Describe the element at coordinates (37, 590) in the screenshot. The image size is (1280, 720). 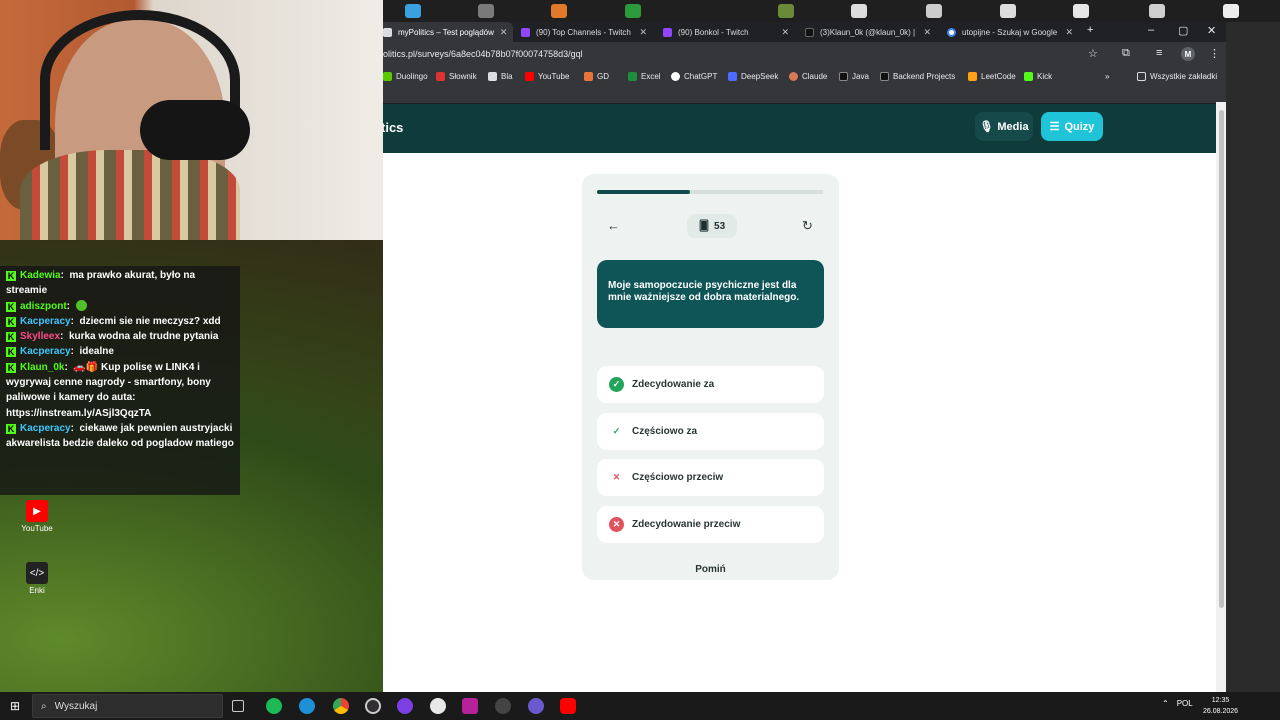
I see `desktop-icon-label: Enki` at that location.